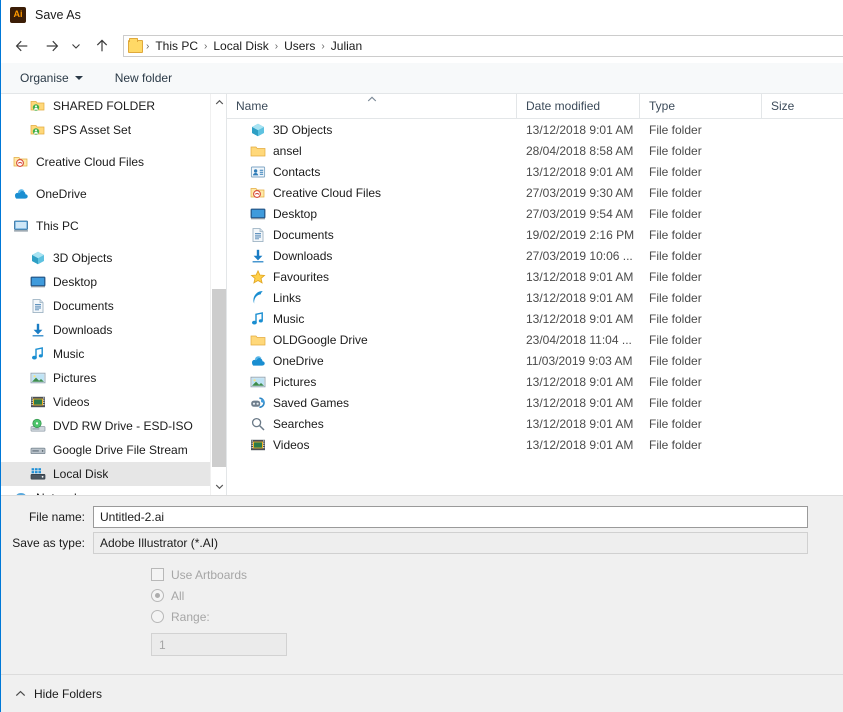  Describe the element at coordinates (580, 213) in the screenshot. I see `file-row-date: 27/03/2019 9:54 AM` at that location.